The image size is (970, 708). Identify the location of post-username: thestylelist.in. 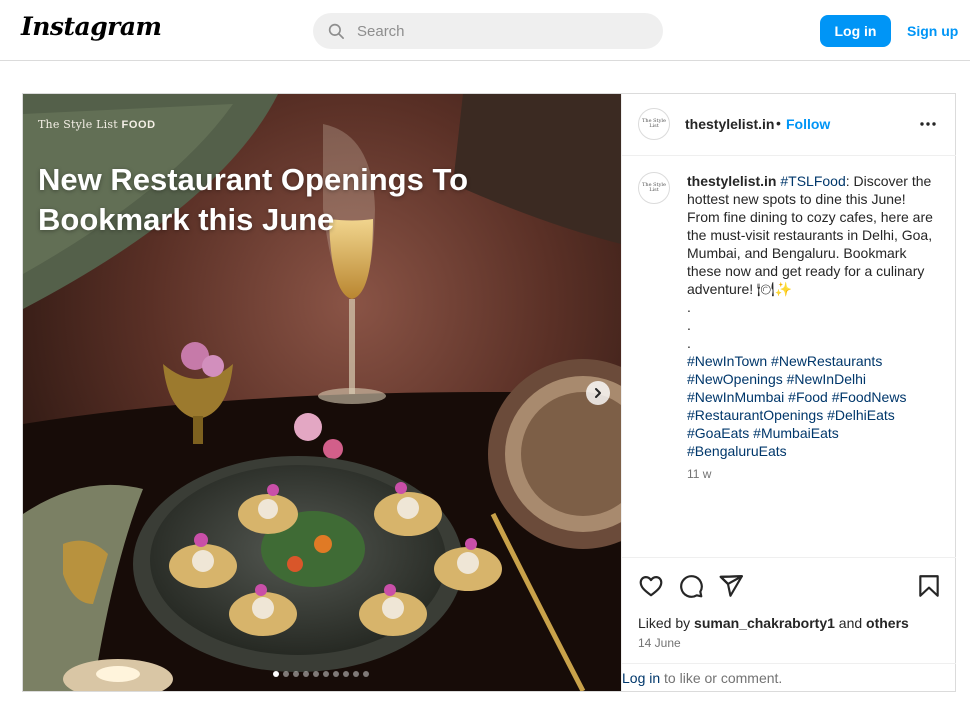
(729, 124).